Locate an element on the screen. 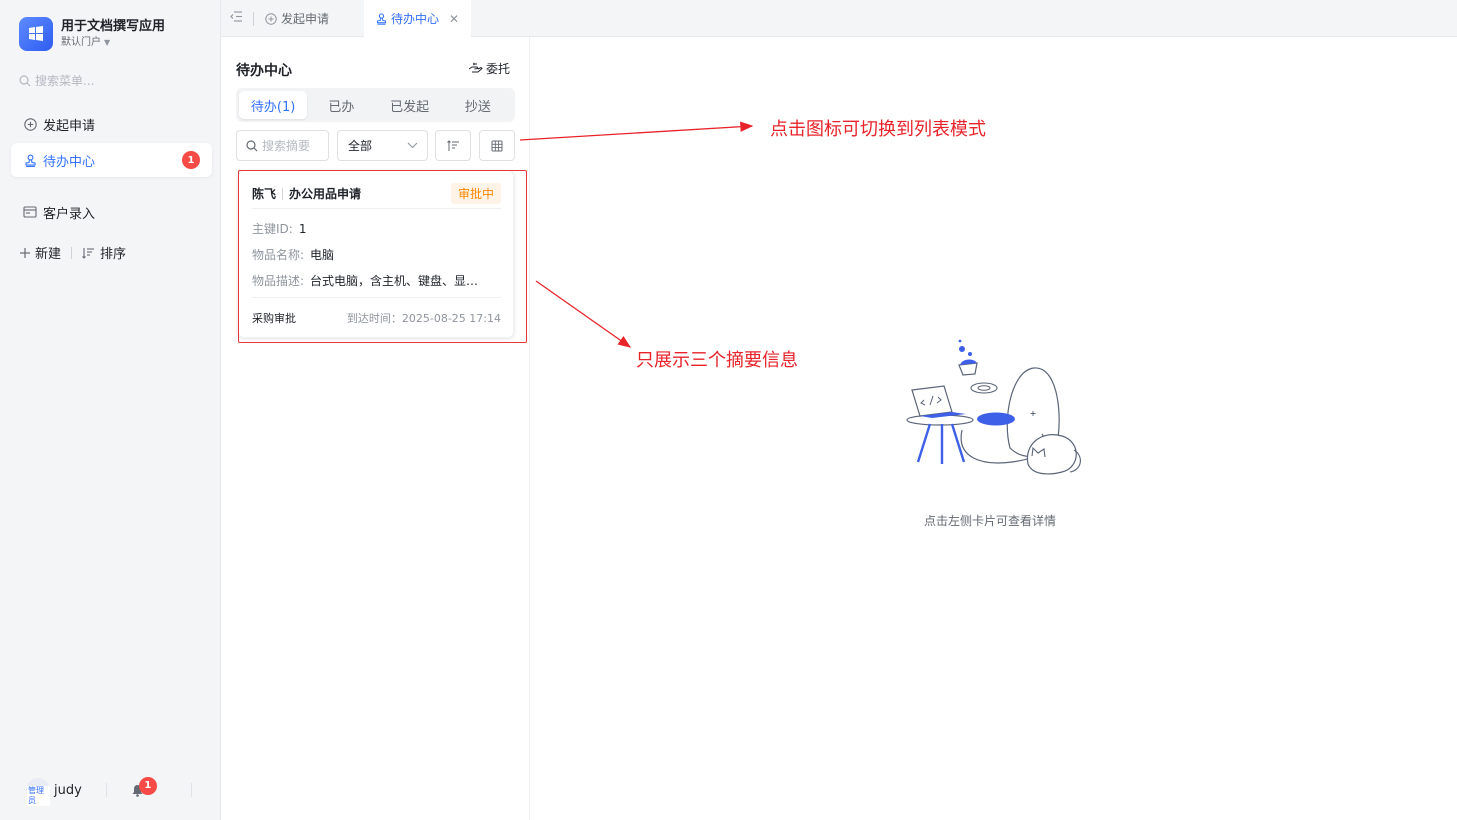 This screenshot has width=1457, height=820. close-icon: ✕ is located at coordinates (454, 19).